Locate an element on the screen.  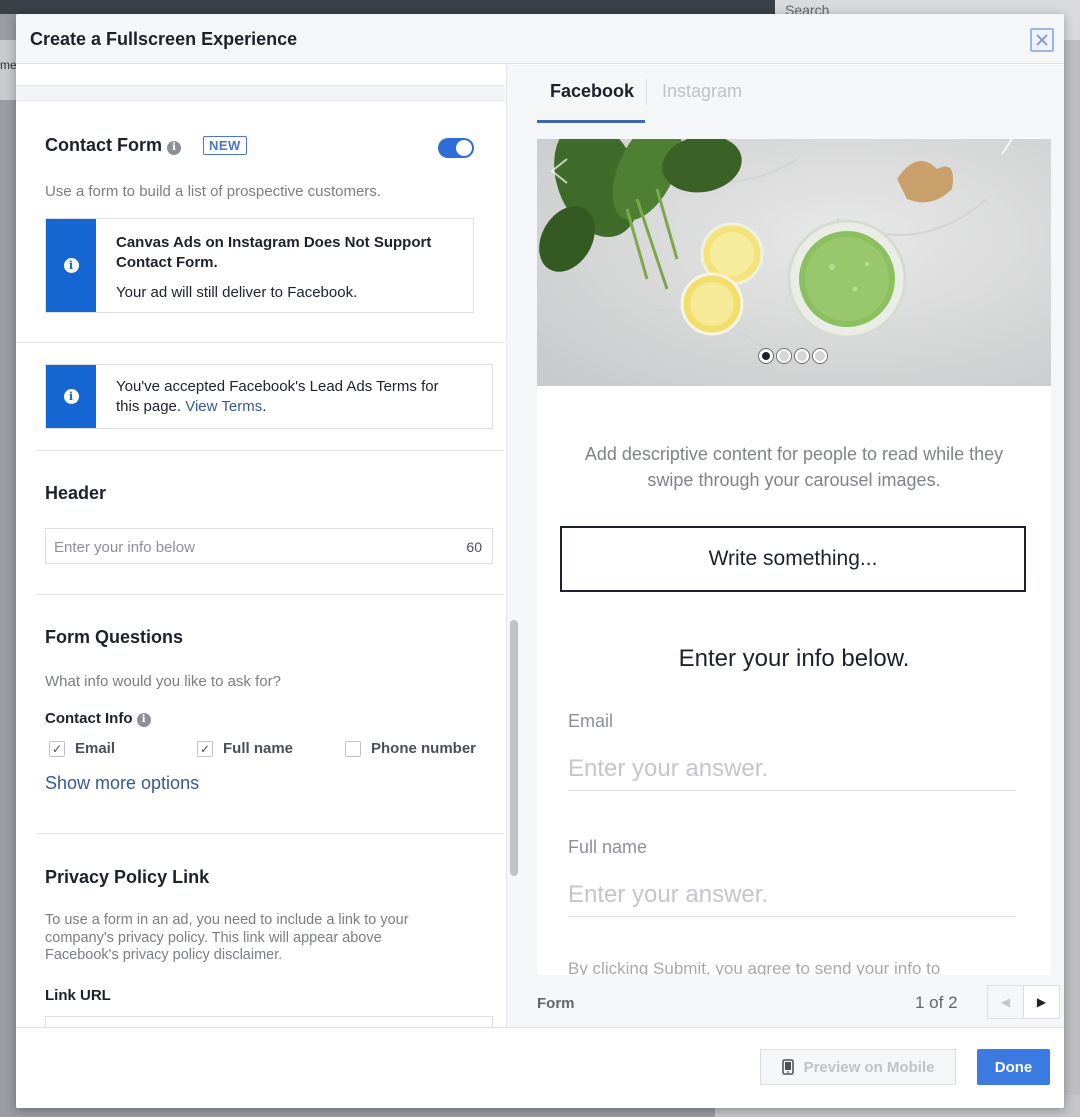
email-checkbox-option: ✓ Email is located at coordinates (82, 748).